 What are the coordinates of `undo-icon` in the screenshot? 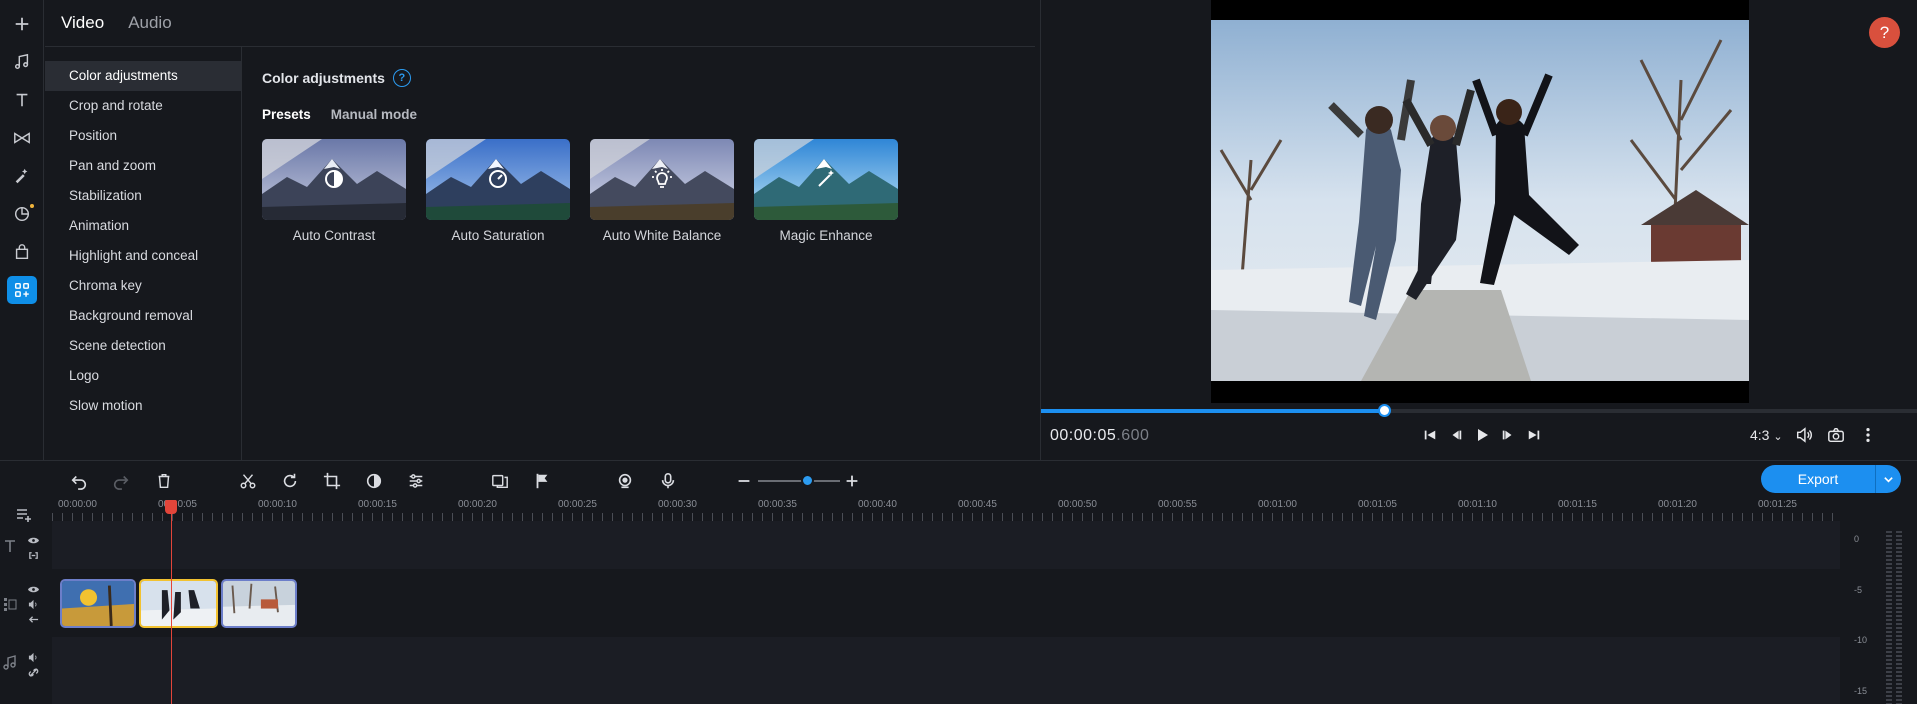 It's located at (79, 481).